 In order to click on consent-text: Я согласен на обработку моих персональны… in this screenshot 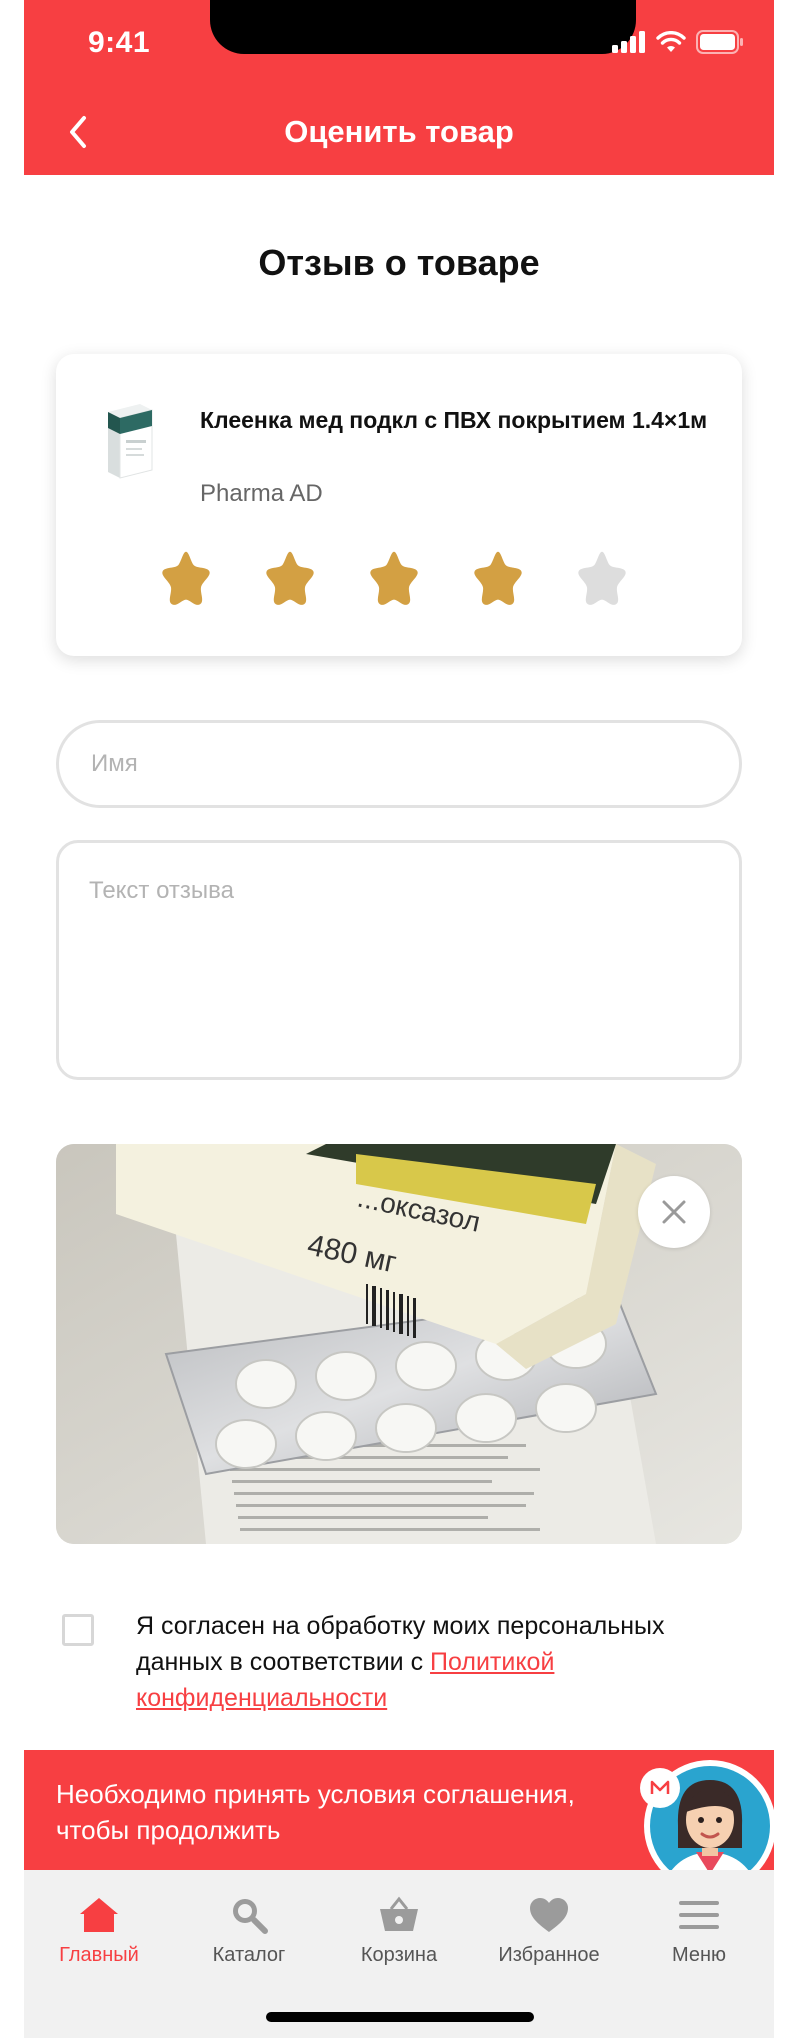, I will do `click(416, 1662)`.